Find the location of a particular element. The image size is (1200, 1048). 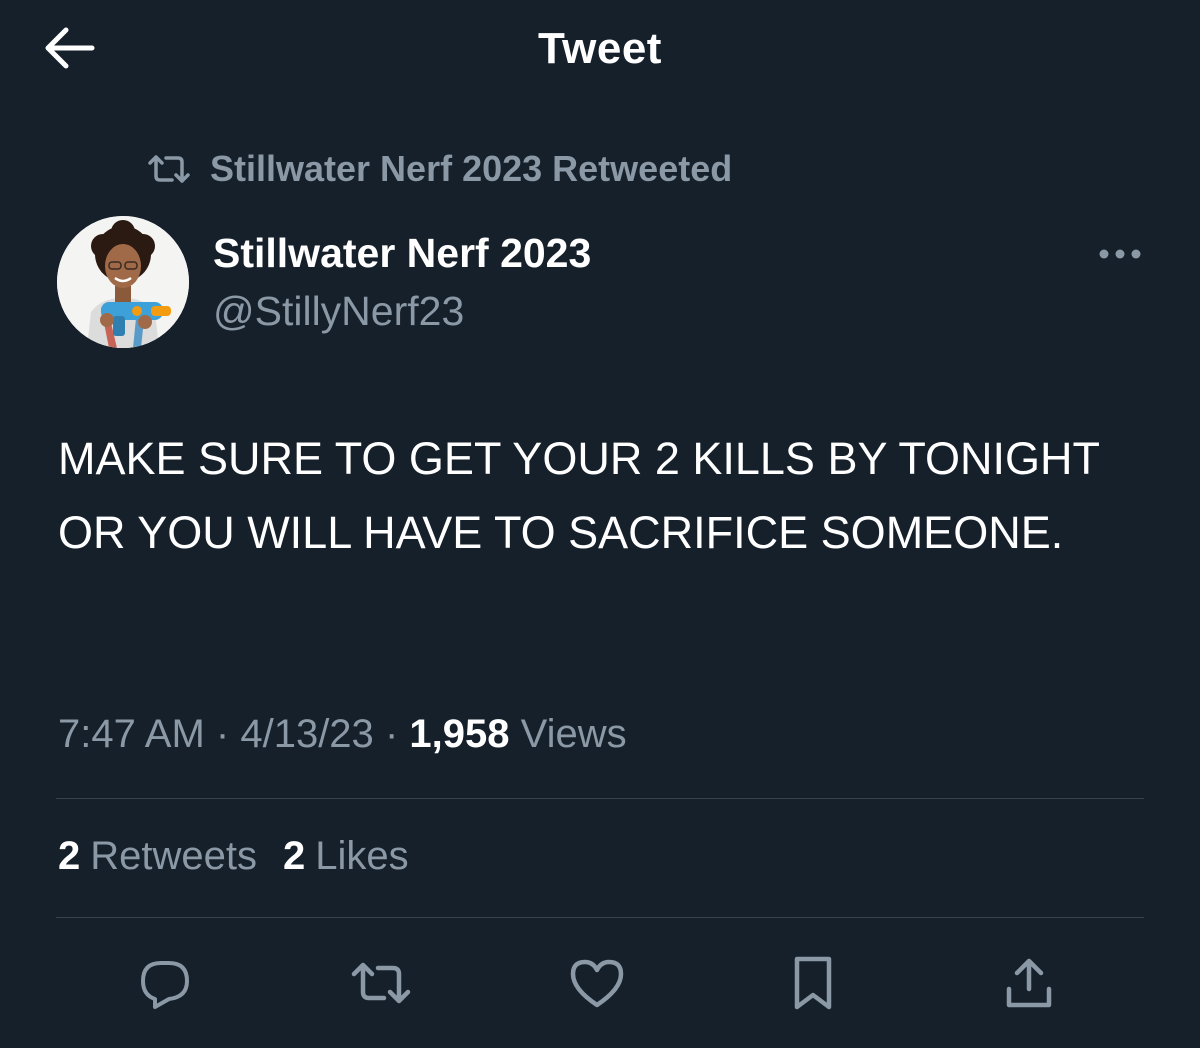

more-options-button is located at coordinates (1120, 254).